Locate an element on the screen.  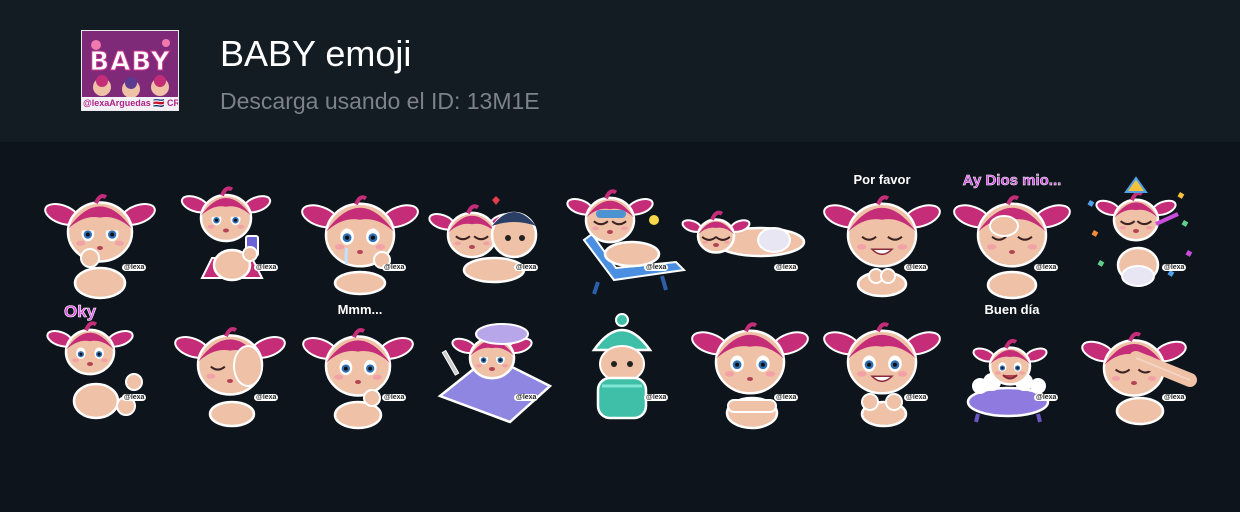
sticker-arms-crossed-art is located at coordinates (750, 376).